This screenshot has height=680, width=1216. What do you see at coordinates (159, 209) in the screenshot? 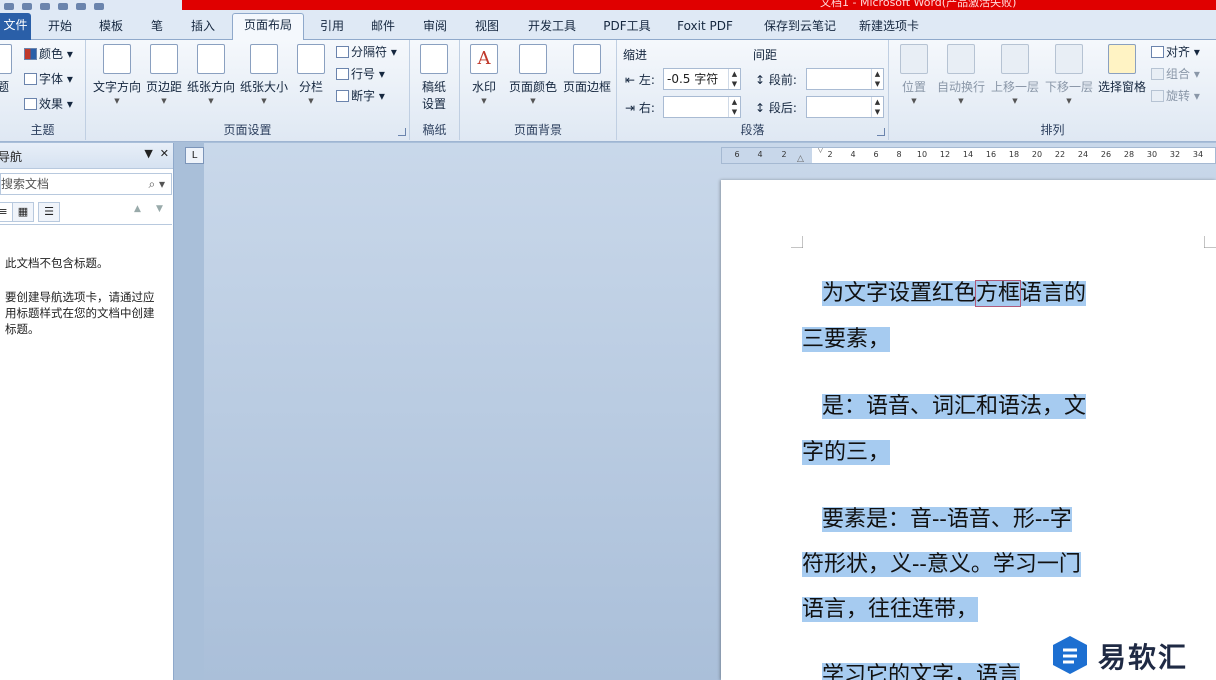
I see `nav-next-icon: ▼` at bounding box center [159, 209].